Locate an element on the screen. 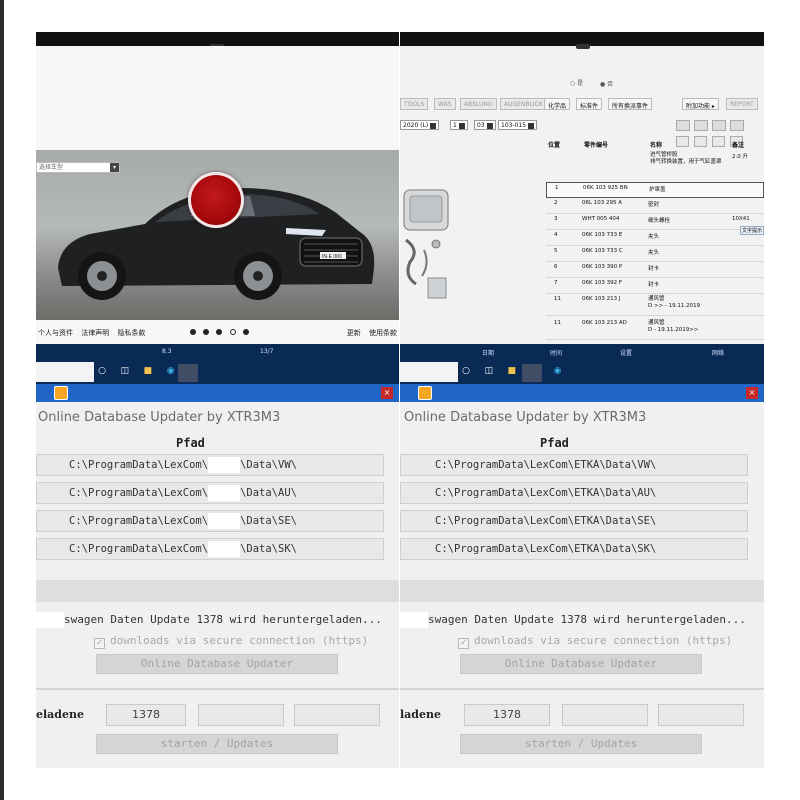 Image resolution: width=800 pixels, height=800 pixels. row-pos: 11 is located at coordinates (557, 299).